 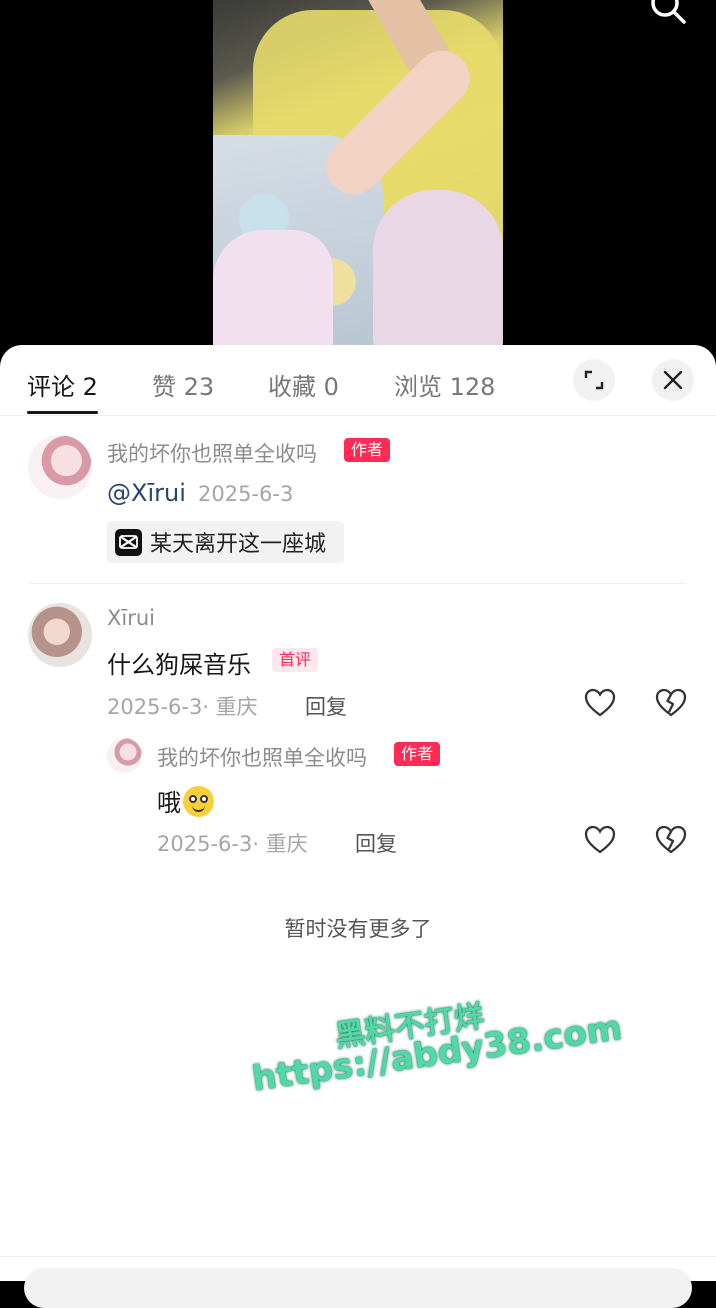 I want to click on first-comment-badge: 首评, so click(x=295, y=660).